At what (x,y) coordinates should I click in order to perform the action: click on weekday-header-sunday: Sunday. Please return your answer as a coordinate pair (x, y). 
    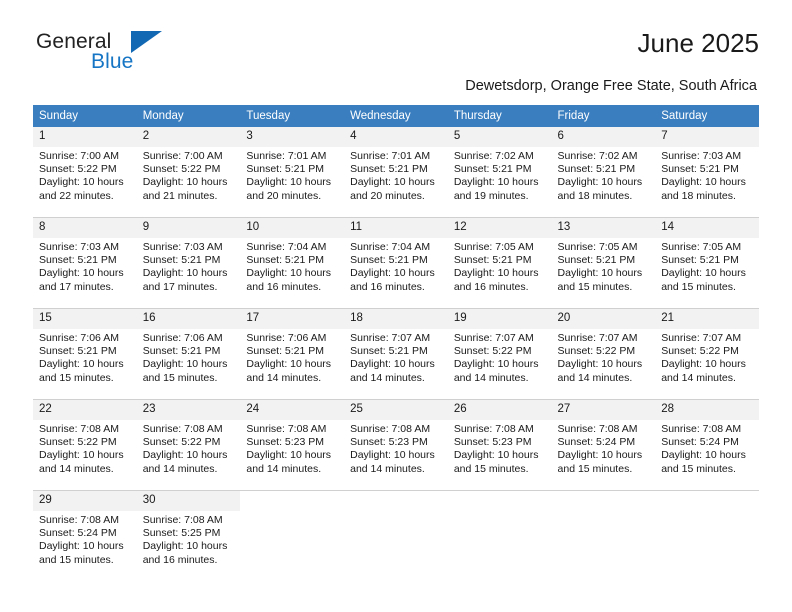
    Looking at the image, I should click on (85, 116).